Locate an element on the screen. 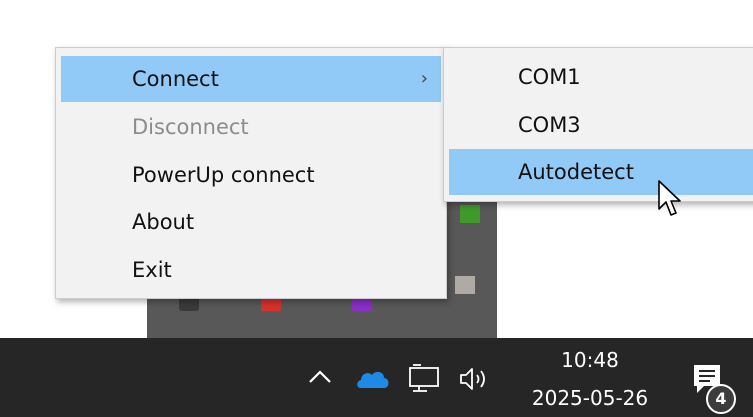  mouse-pointer-icon is located at coordinates (669, 198).